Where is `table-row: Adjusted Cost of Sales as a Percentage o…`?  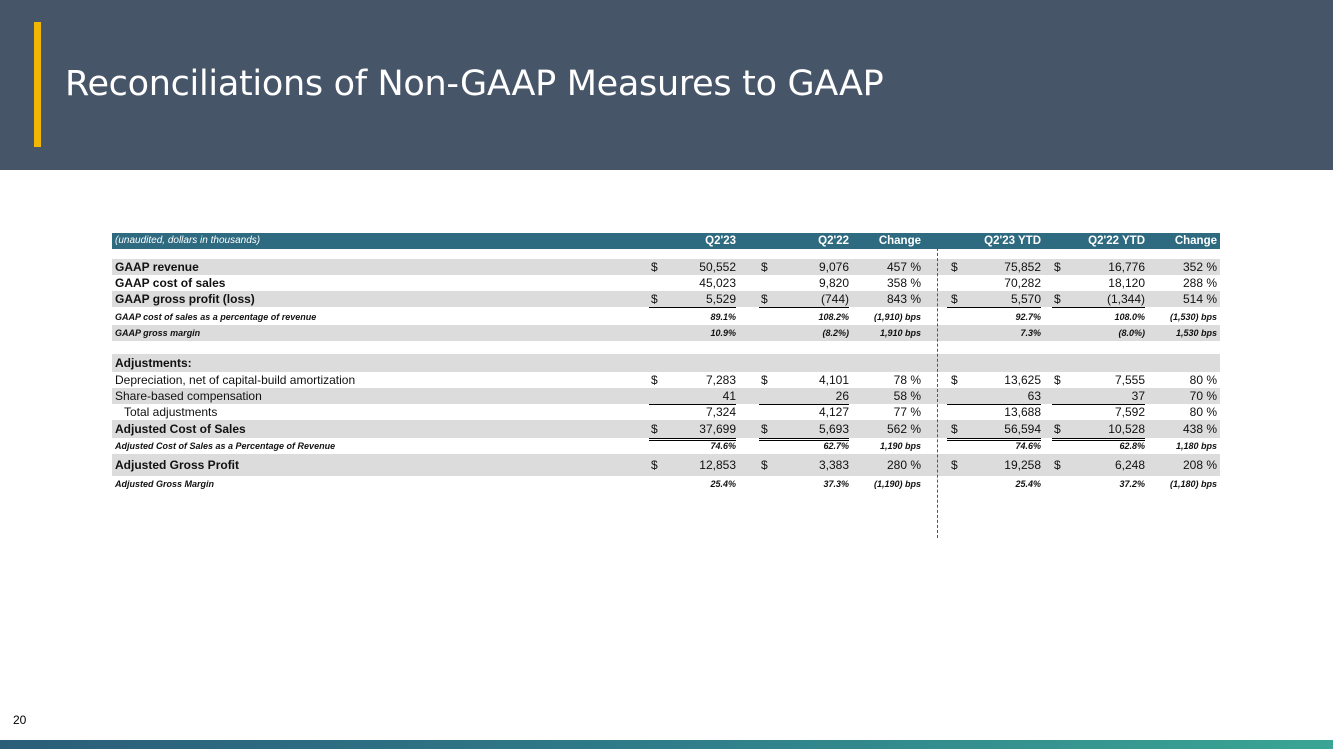
table-row: Adjusted Cost of Sales as a Percentage o… is located at coordinates (666, 446).